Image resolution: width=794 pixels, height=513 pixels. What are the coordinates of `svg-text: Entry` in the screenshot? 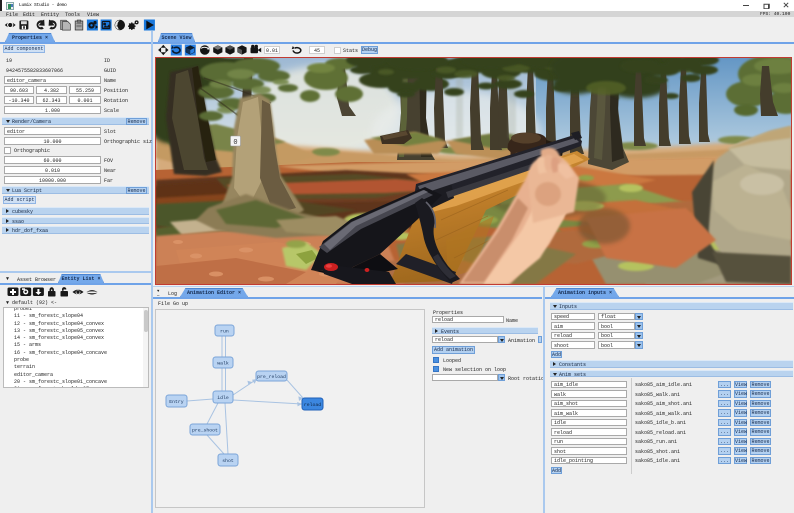 It's located at (176, 402).